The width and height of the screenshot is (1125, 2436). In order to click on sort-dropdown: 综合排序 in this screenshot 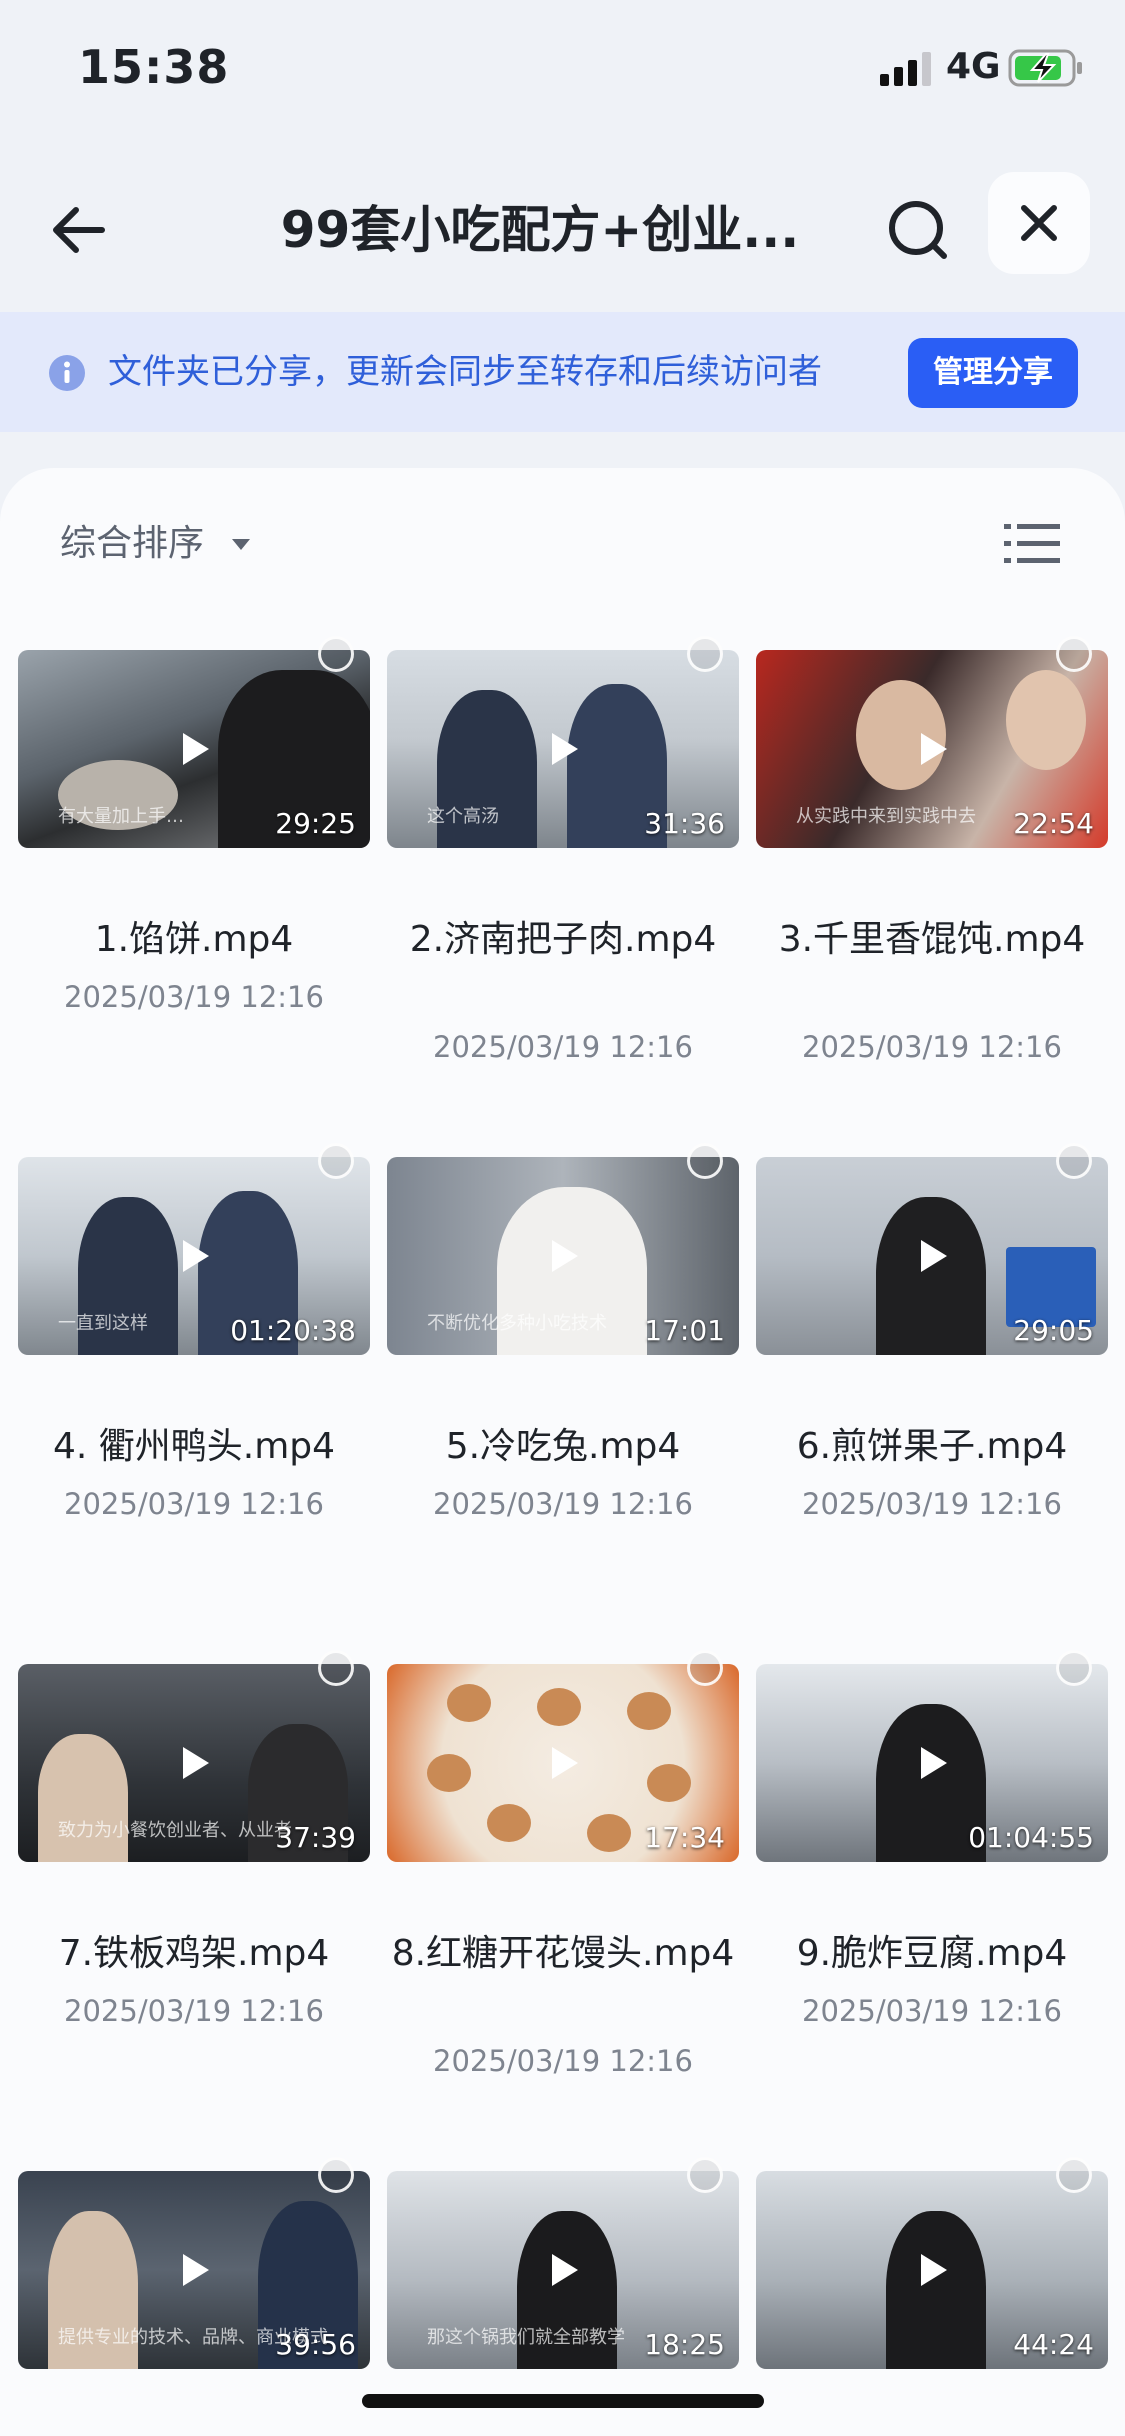, I will do `click(132, 544)`.